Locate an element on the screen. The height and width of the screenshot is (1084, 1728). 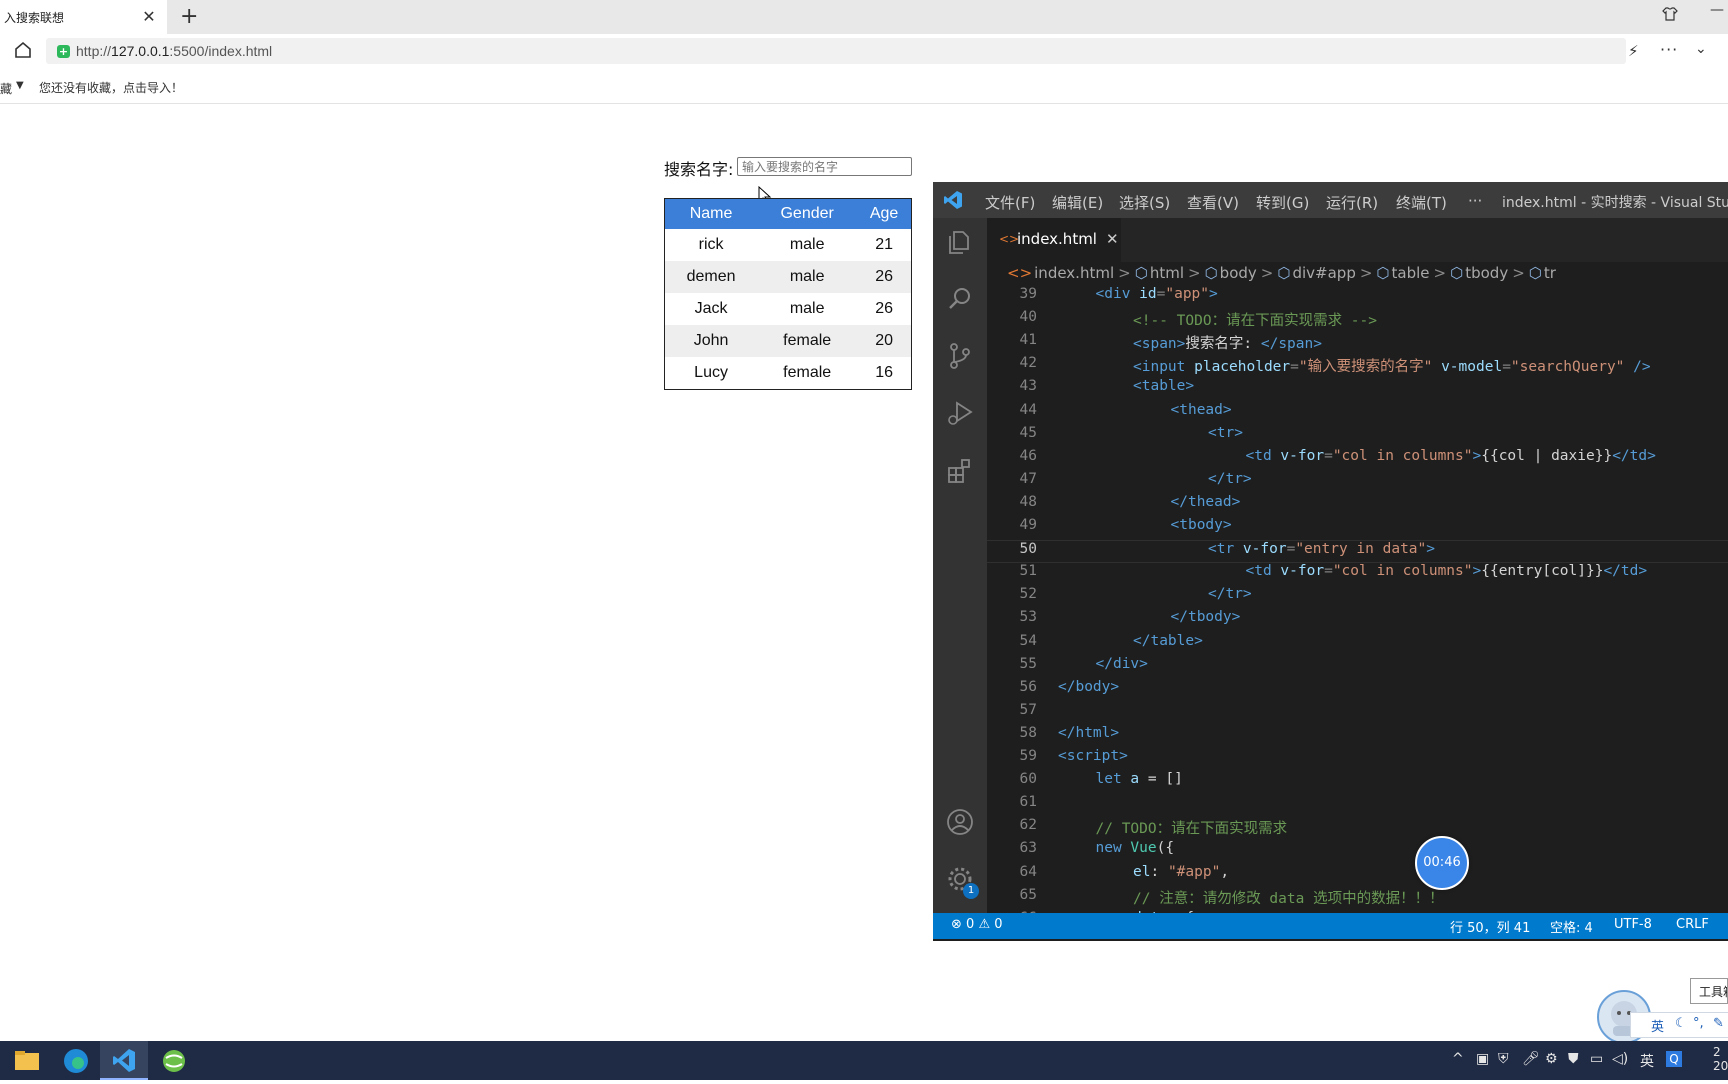
code-line: 59 <script> is located at coordinates (1357, 759).